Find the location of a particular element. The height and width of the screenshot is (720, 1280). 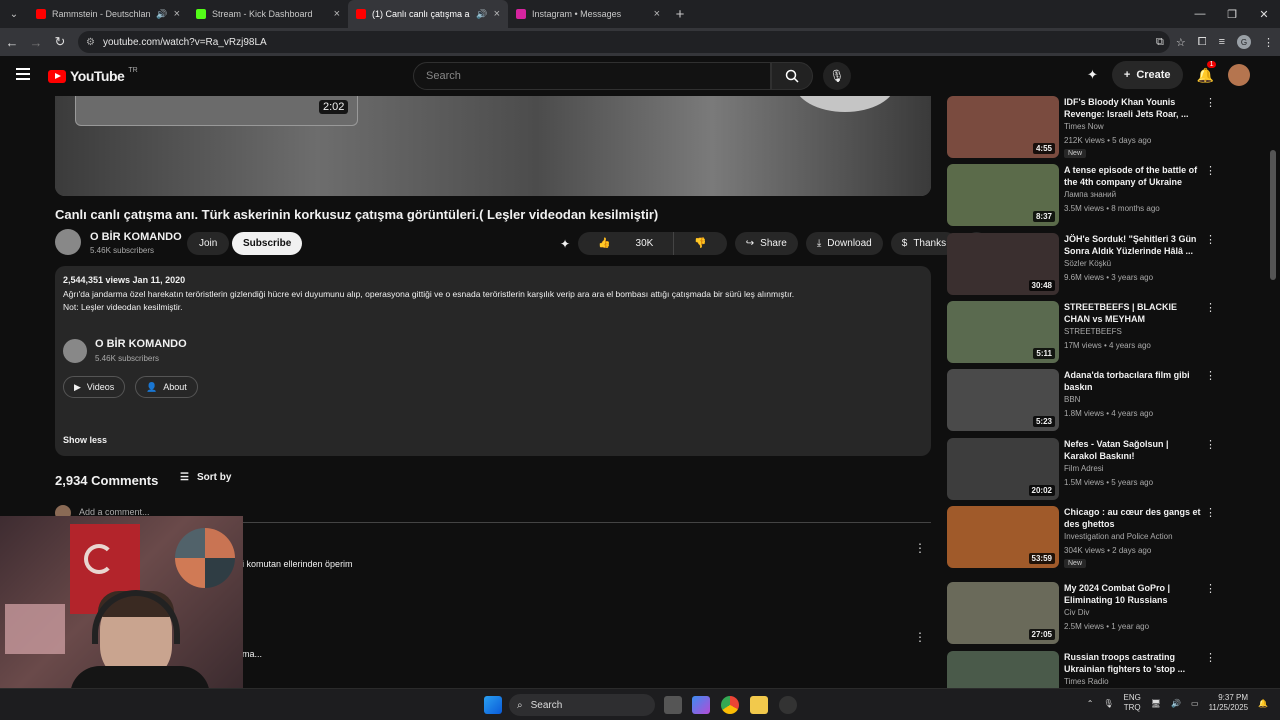

tab-instagram: Instagram • Messages × is located at coordinates (588, 14).